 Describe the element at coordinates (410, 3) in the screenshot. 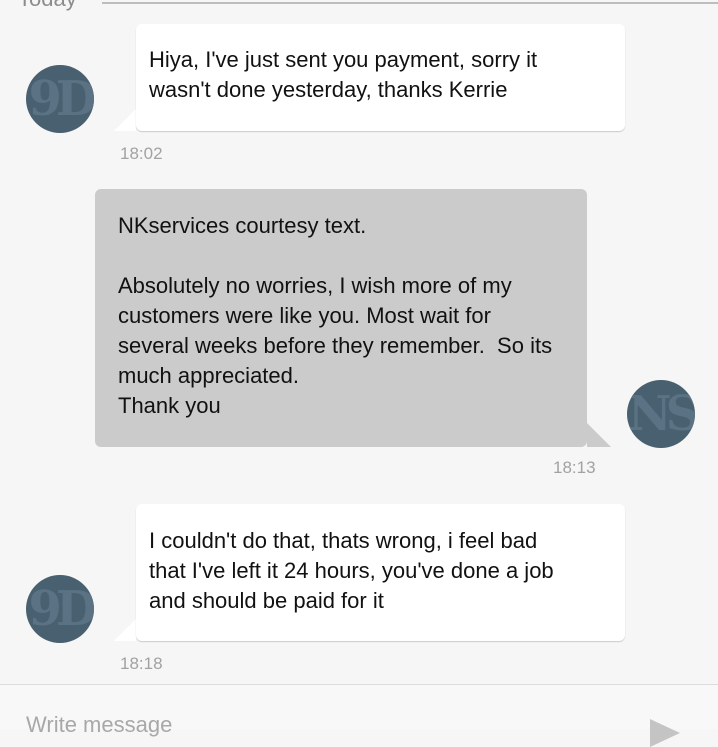

I see `date-divider-line` at that location.